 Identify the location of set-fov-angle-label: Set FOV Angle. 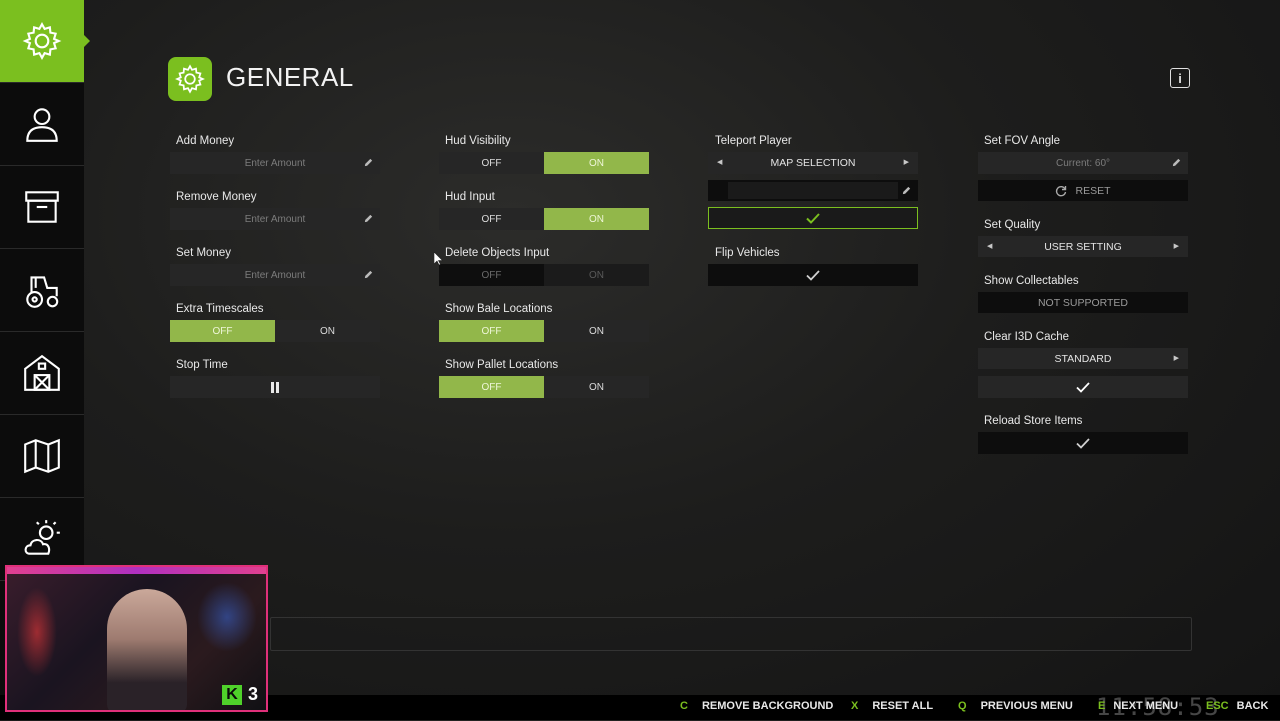
(1022, 141).